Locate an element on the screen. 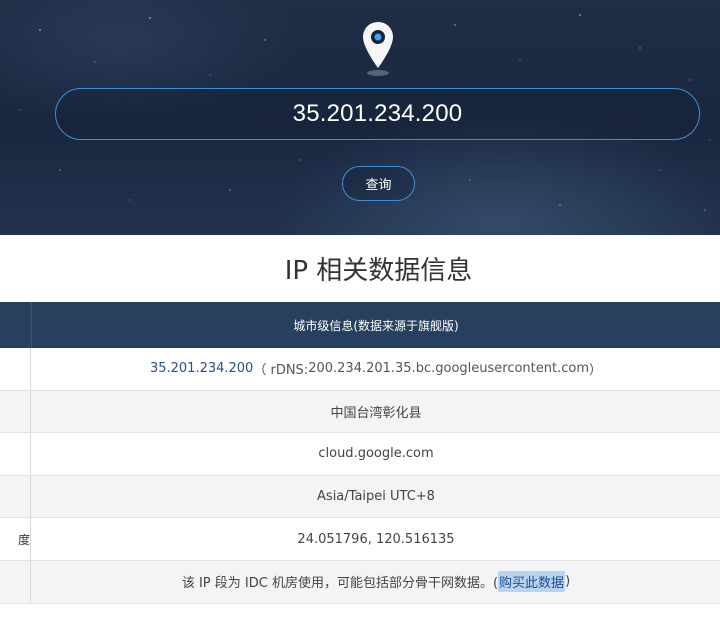 This screenshot has width=720, height=621. location-pin-icon is located at coordinates (378, 49).